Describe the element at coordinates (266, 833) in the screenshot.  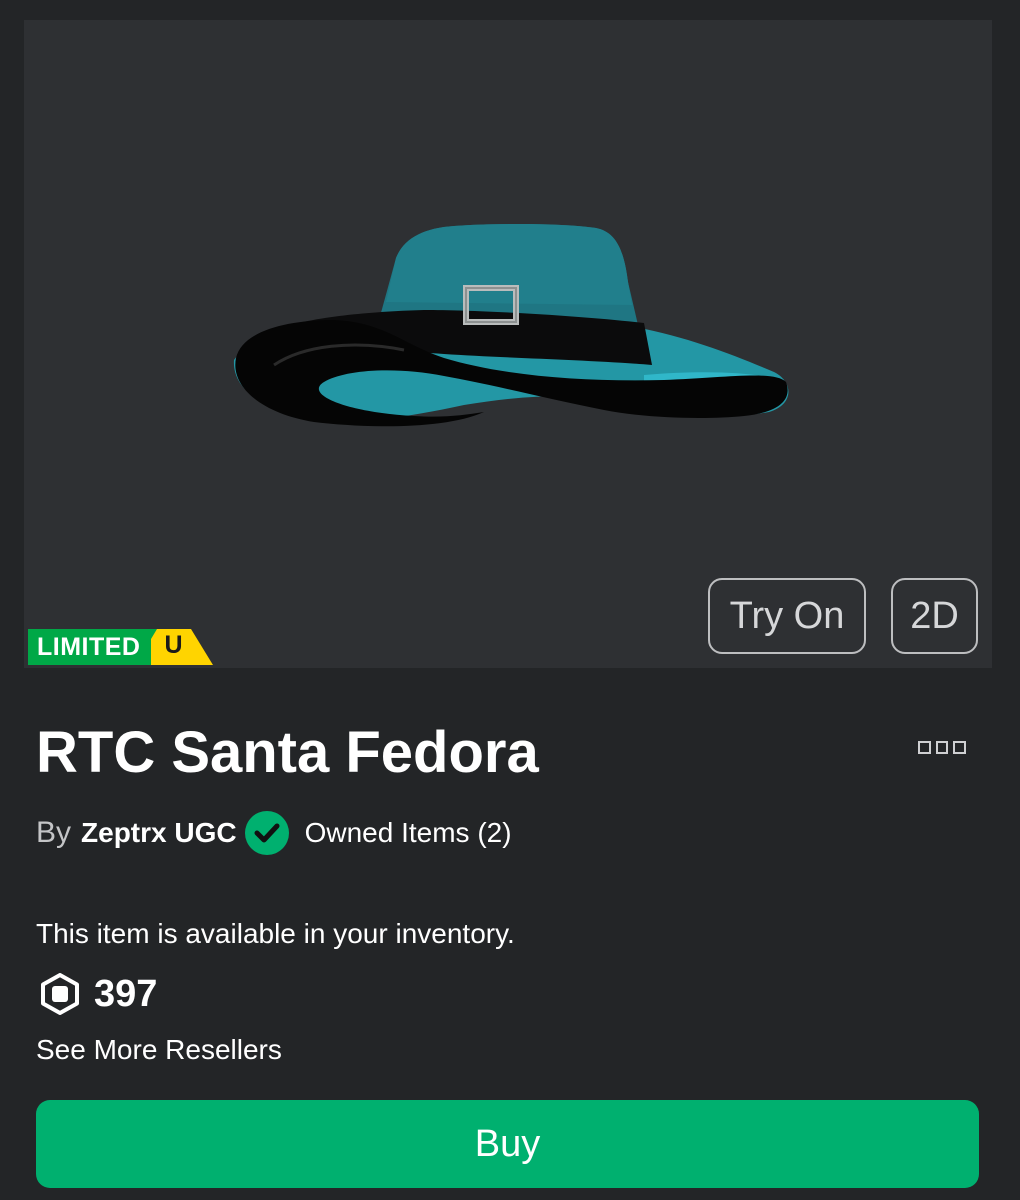
I see `verified-badge-icon` at that location.